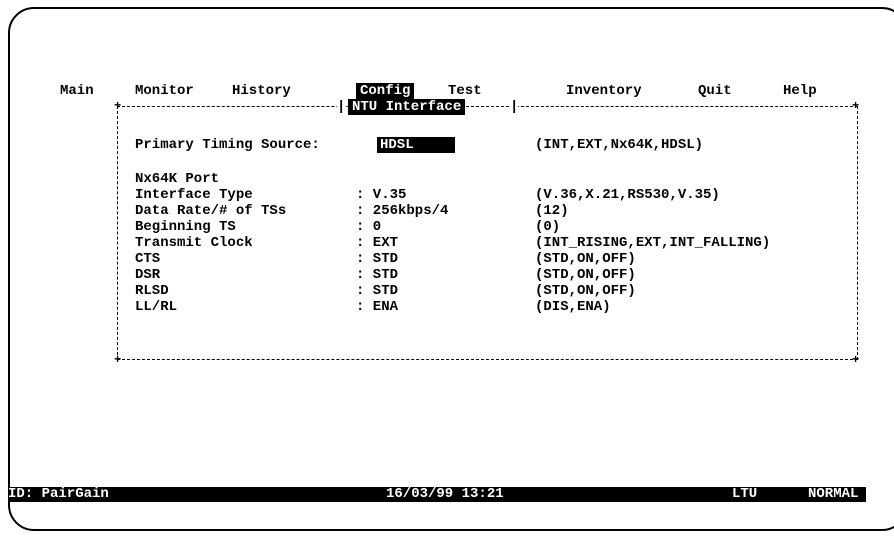 This screenshot has width=894, height=542. Describe the element at coordinates (377, 243) in the screenshot. I see `setting-value: : EXT` at that location.